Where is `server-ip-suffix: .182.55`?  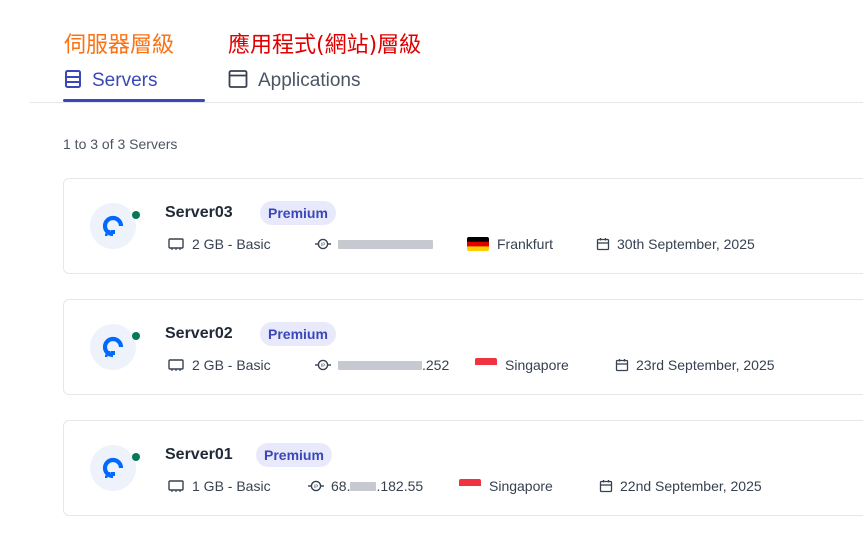 server-ip-suffix: .182.55 is located at coordinates (400, 486).